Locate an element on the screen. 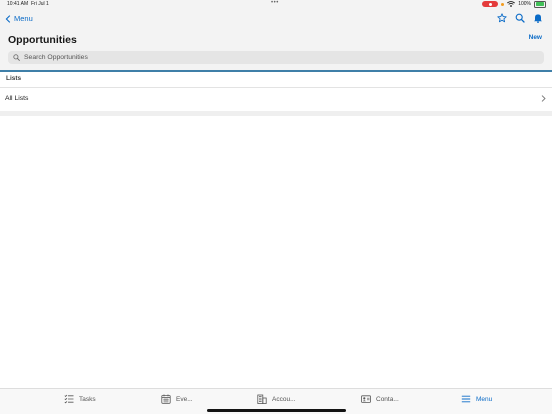  list-item-label: All Lists is located at coordinates (17, 98).